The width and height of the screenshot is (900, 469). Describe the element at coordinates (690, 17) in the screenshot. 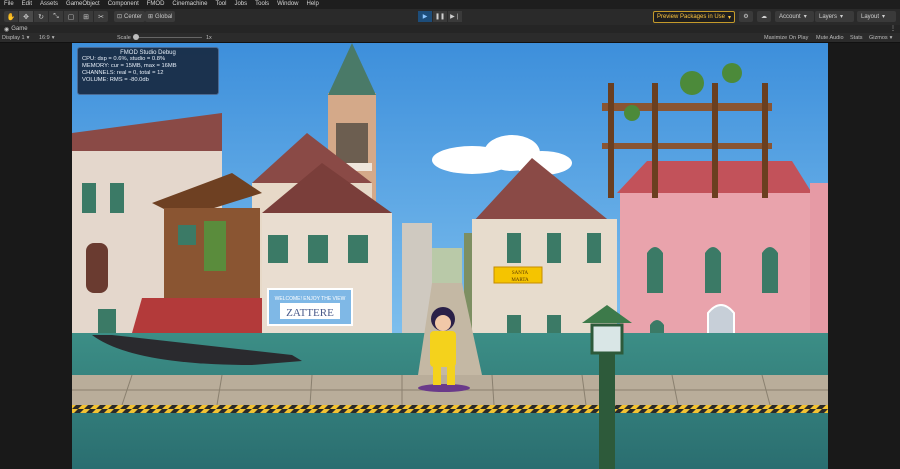

I see `preview-packages-label: Preview Packages in Use` at that location.